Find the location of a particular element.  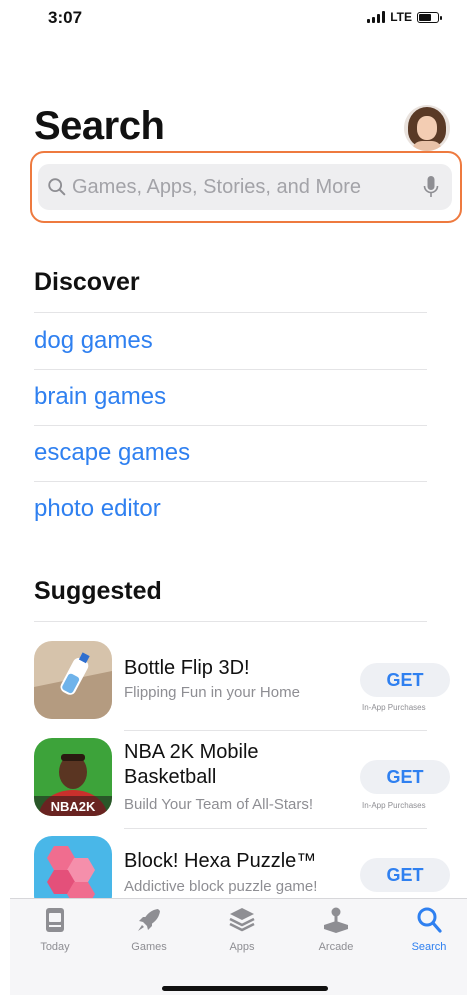

tab-label: Arcade is located at coordinates (336, 947).